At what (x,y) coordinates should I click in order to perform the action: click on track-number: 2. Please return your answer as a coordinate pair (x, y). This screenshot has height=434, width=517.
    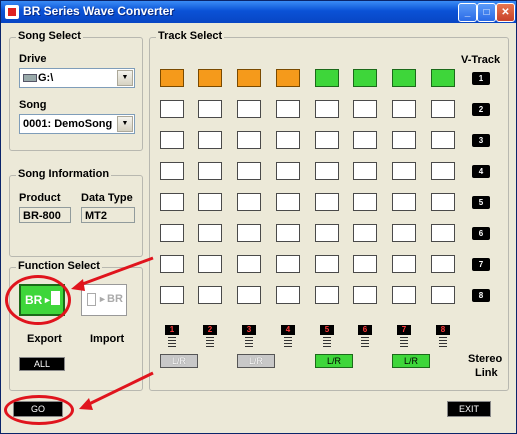
    Looking at the image, I should click on (210, 330).